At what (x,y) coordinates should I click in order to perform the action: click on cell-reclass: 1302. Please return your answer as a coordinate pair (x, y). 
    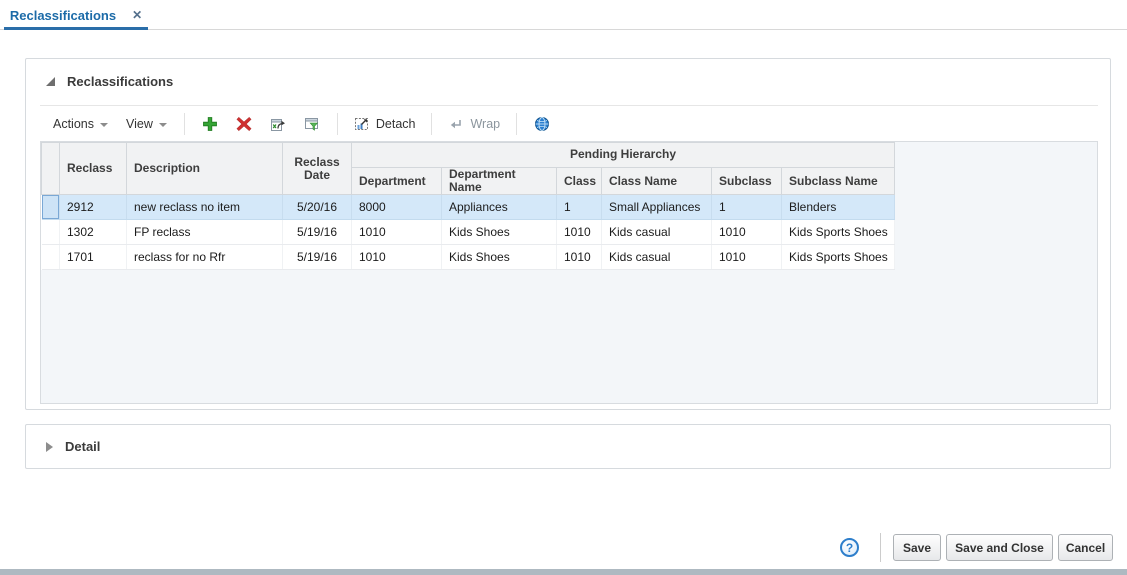
    Looking at the image, I should click on (93, 232).